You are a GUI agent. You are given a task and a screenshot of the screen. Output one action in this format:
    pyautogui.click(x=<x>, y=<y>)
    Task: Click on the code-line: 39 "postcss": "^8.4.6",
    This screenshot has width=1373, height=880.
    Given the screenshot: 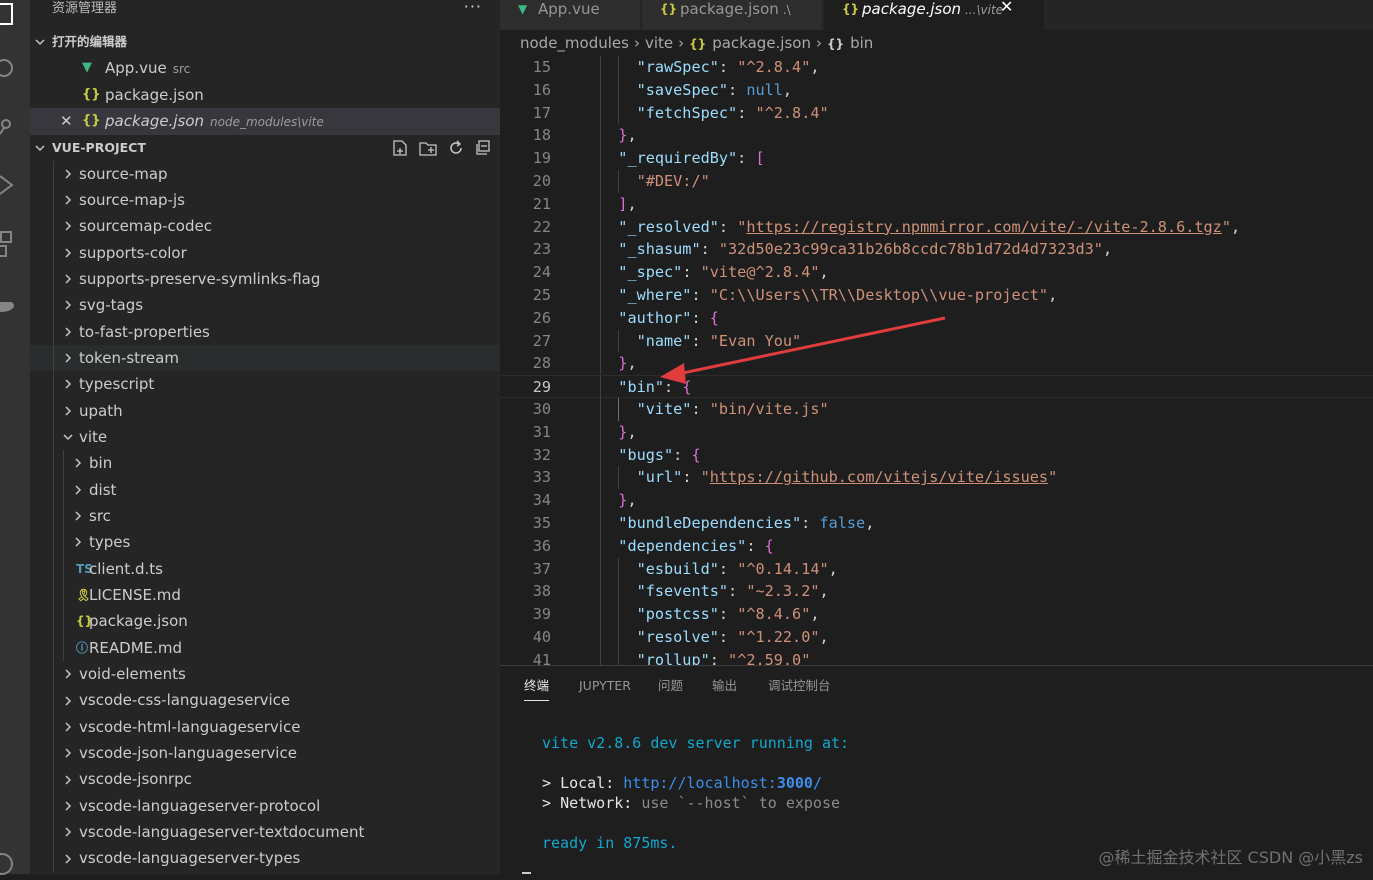 What is the action you would take?
    pyautogui.click(x=936, y=614)
    